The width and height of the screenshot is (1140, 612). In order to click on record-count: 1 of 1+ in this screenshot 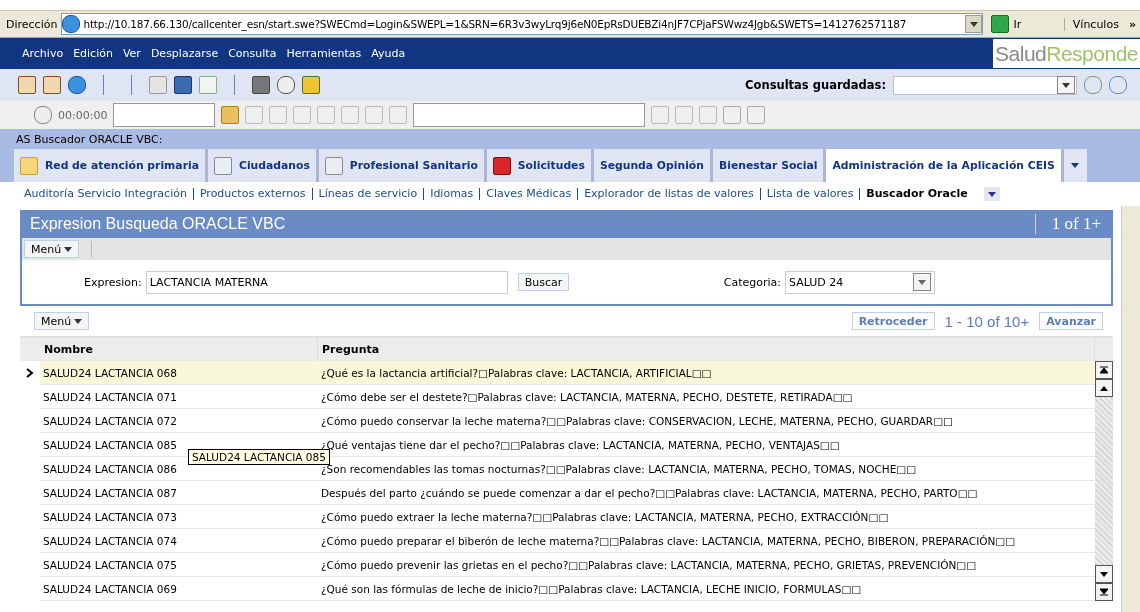, I will do `click(1067, 224)`.